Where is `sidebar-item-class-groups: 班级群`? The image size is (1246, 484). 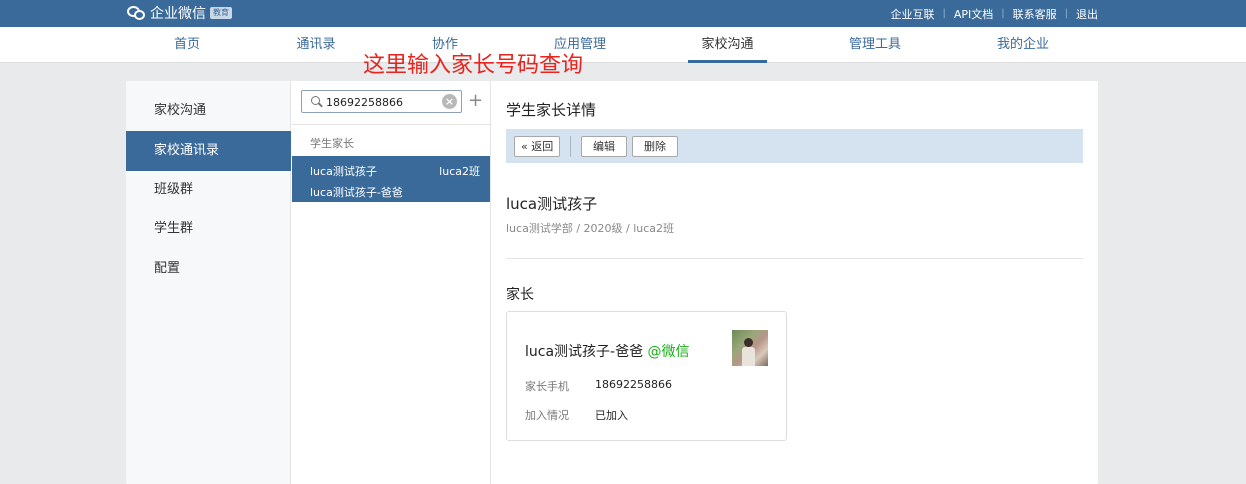 sidebar-item-class-groups: 班级群 is located at coordinates (208, 190).